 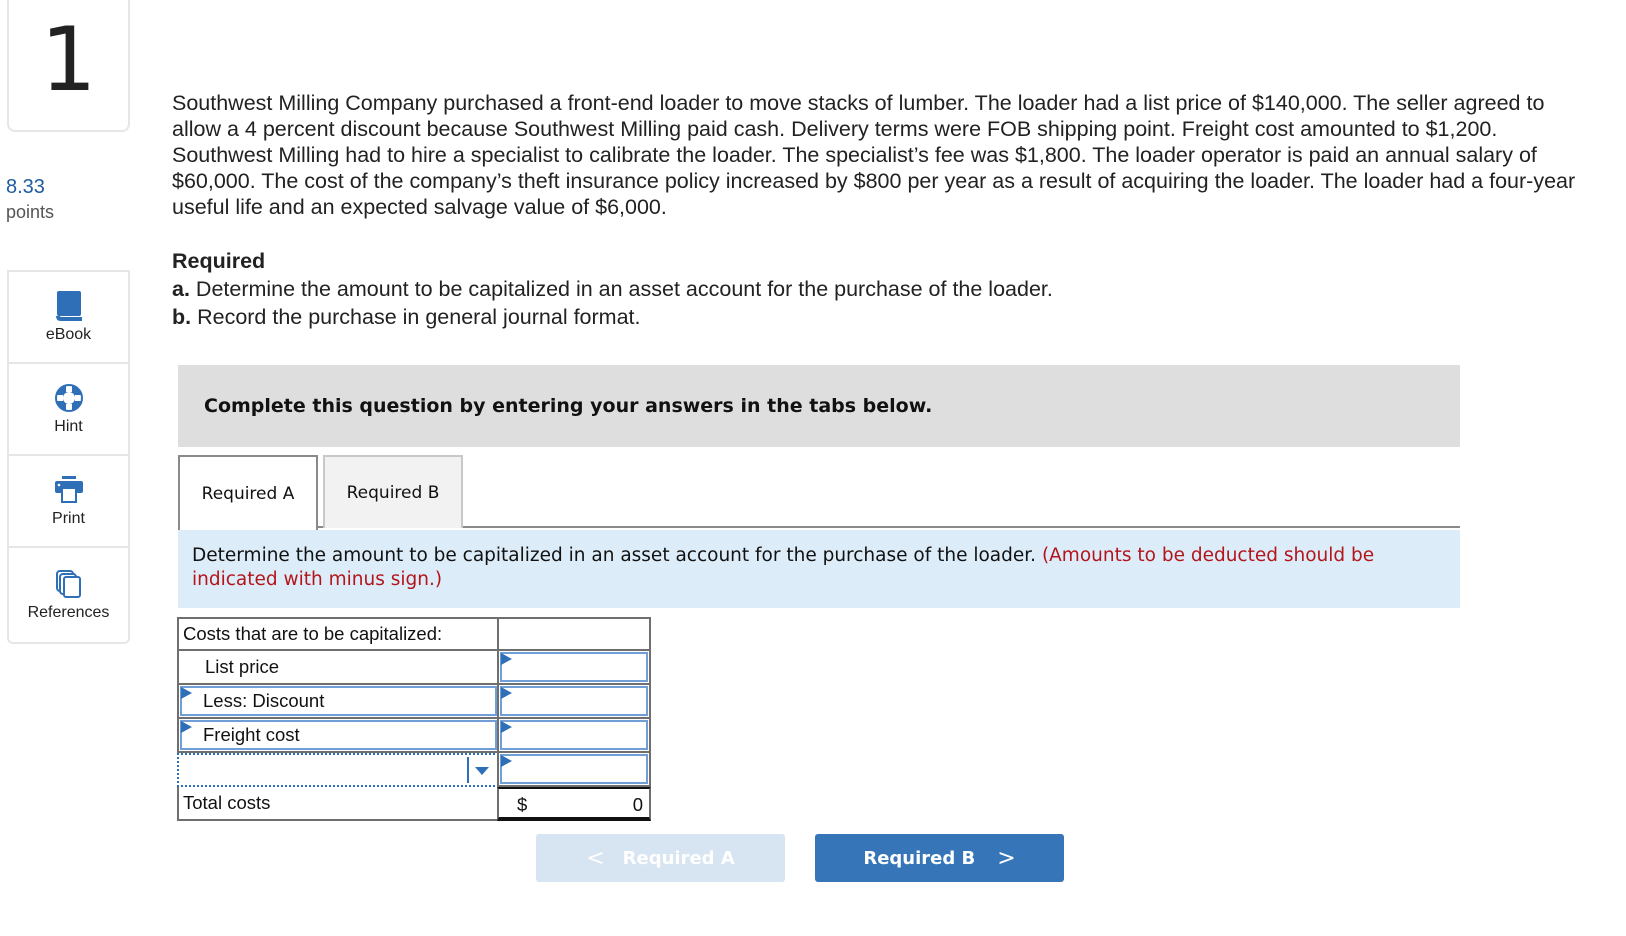 I want to click on references-label: References, so click(x=68, y=612).